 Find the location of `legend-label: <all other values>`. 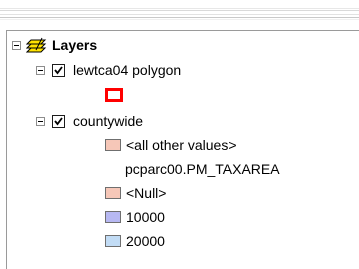

legend-label: <all other values> is located at coordinates (181, 145).